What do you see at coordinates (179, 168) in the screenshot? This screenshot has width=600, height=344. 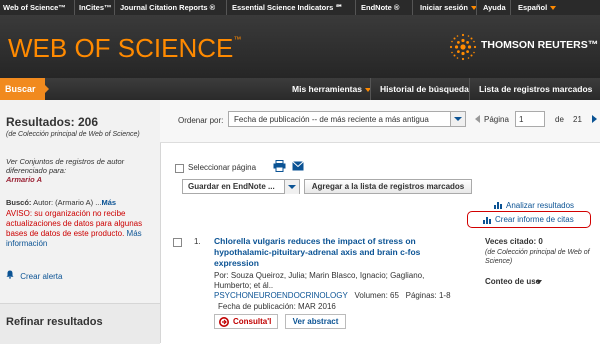 I see `select-page-checkbox` at bounding box center [179, 168].